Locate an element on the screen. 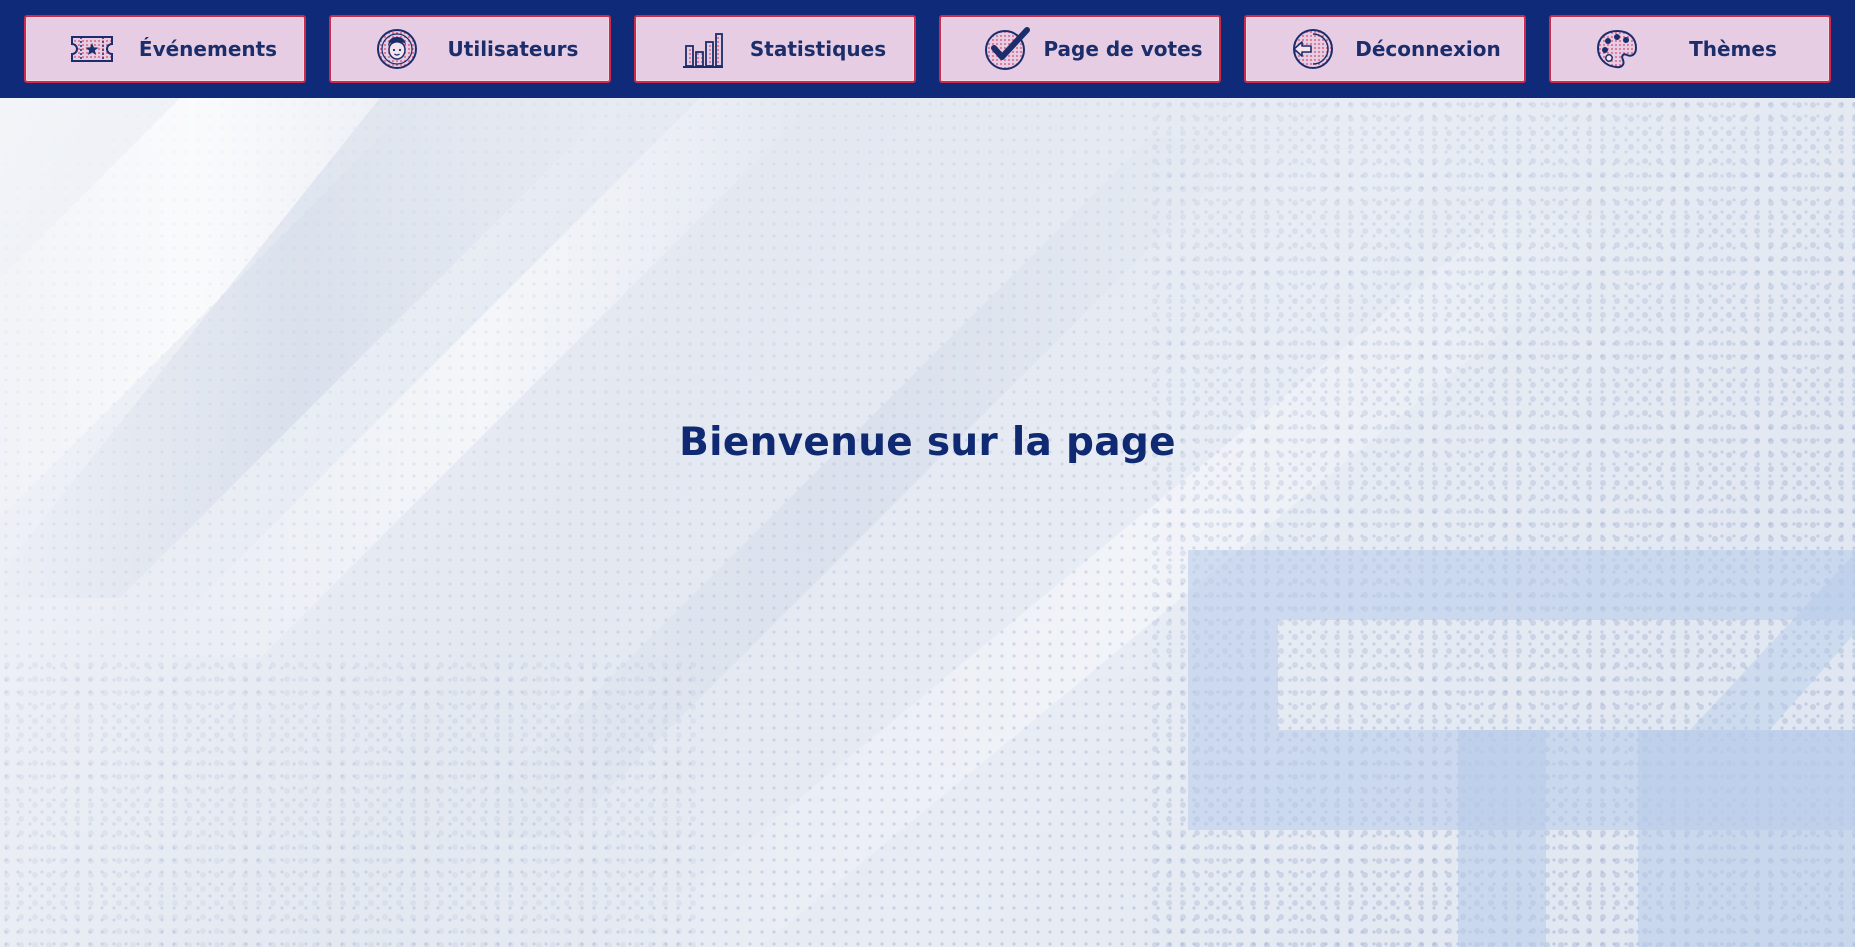  nav-label-statistiques: Statistiques is located at coordinates (818, 49).